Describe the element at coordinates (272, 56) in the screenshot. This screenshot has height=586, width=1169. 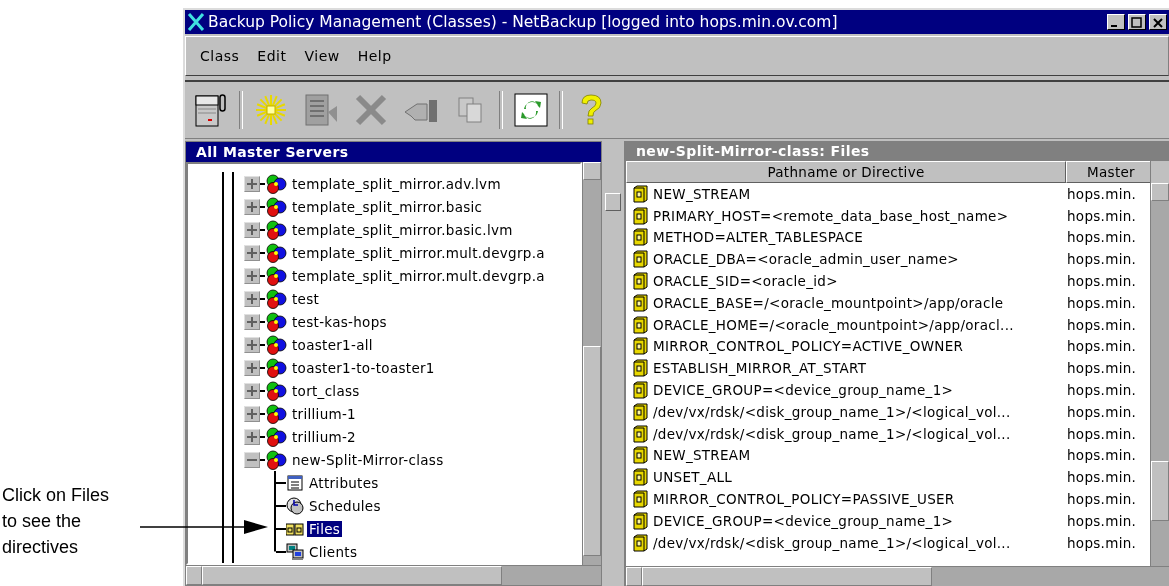
I see `menu-item: Edit` at that location.